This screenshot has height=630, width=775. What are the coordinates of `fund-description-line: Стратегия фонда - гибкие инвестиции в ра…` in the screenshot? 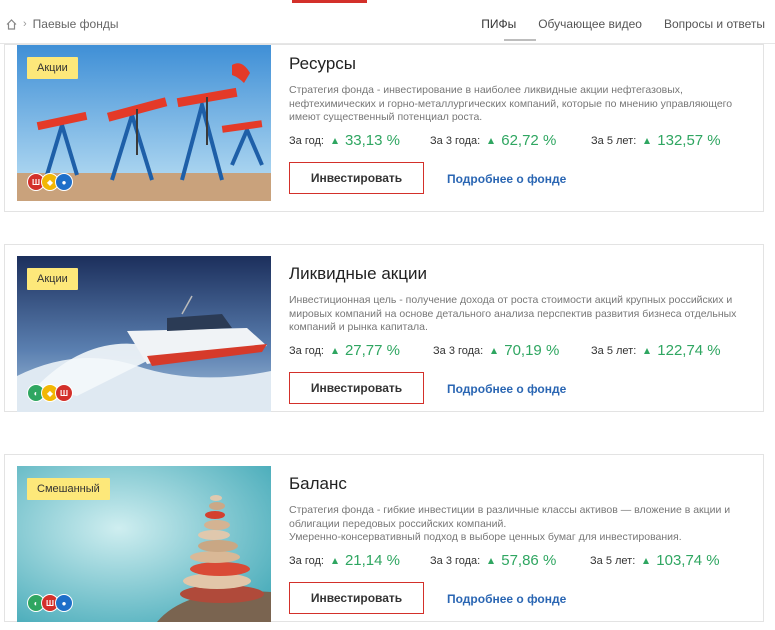 It's located at (510, 517).